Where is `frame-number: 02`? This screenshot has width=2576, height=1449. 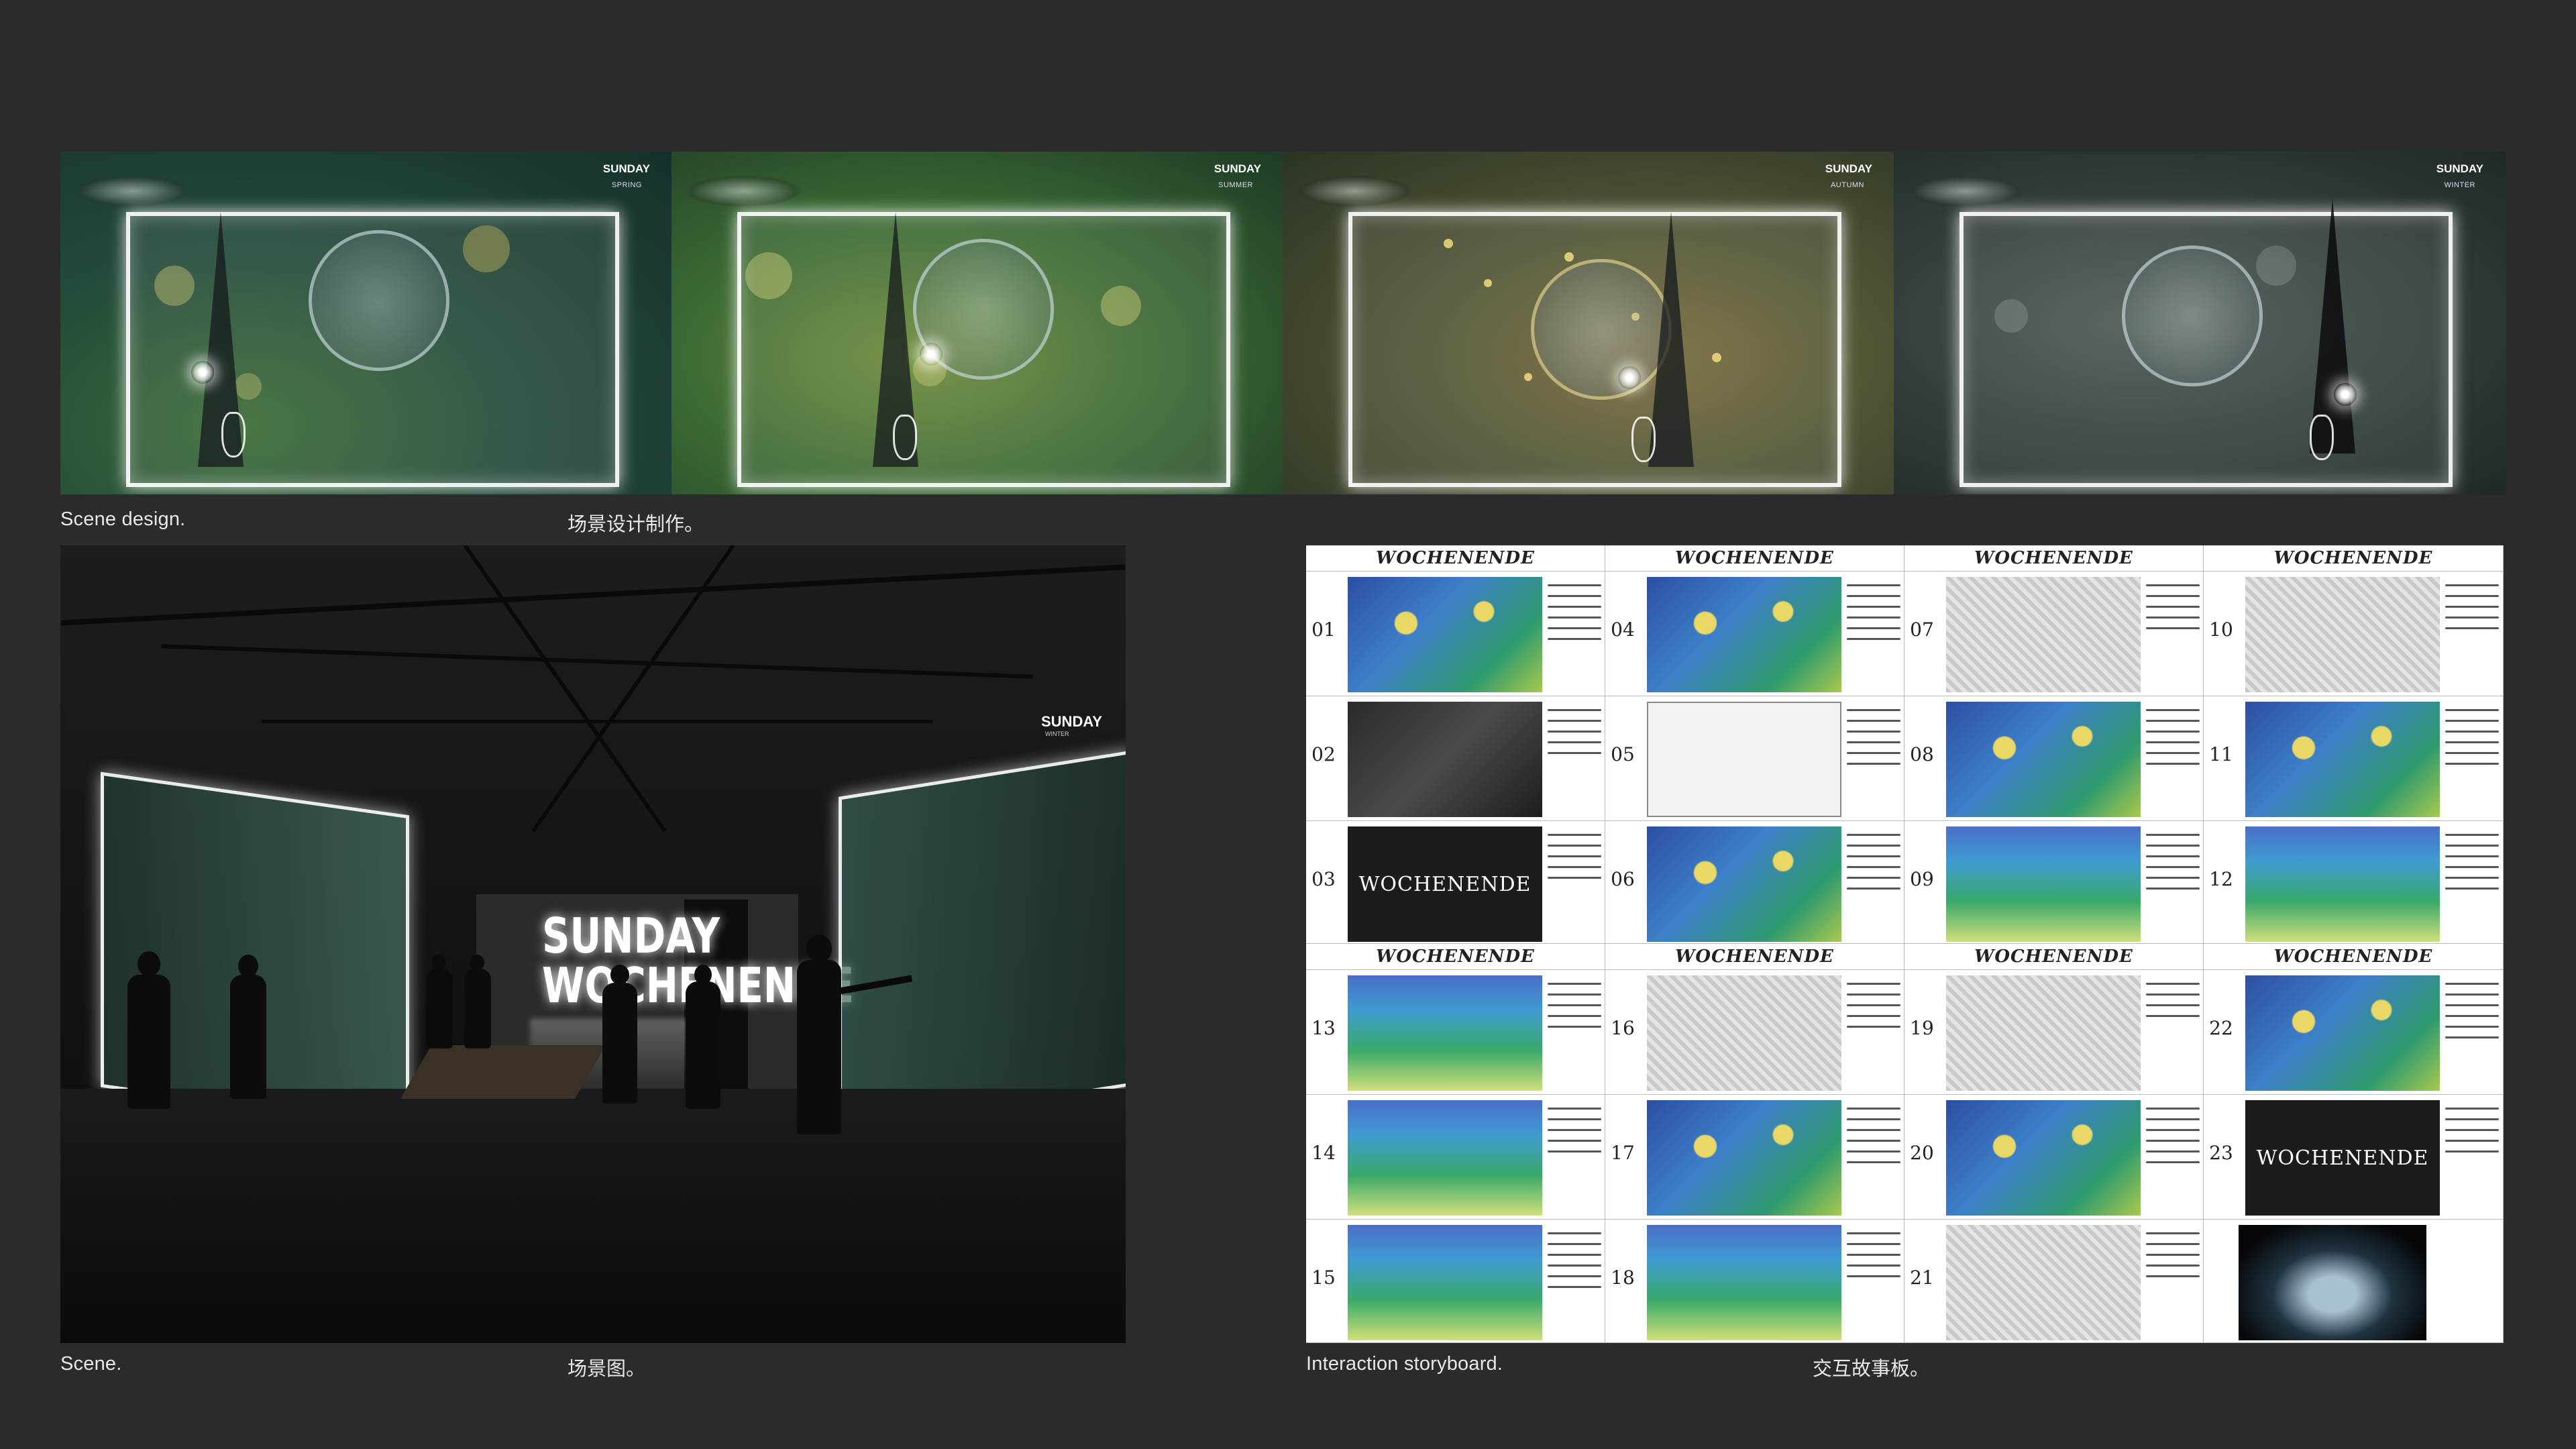
frame-number: 02 is located at coordinates (1323, 754).